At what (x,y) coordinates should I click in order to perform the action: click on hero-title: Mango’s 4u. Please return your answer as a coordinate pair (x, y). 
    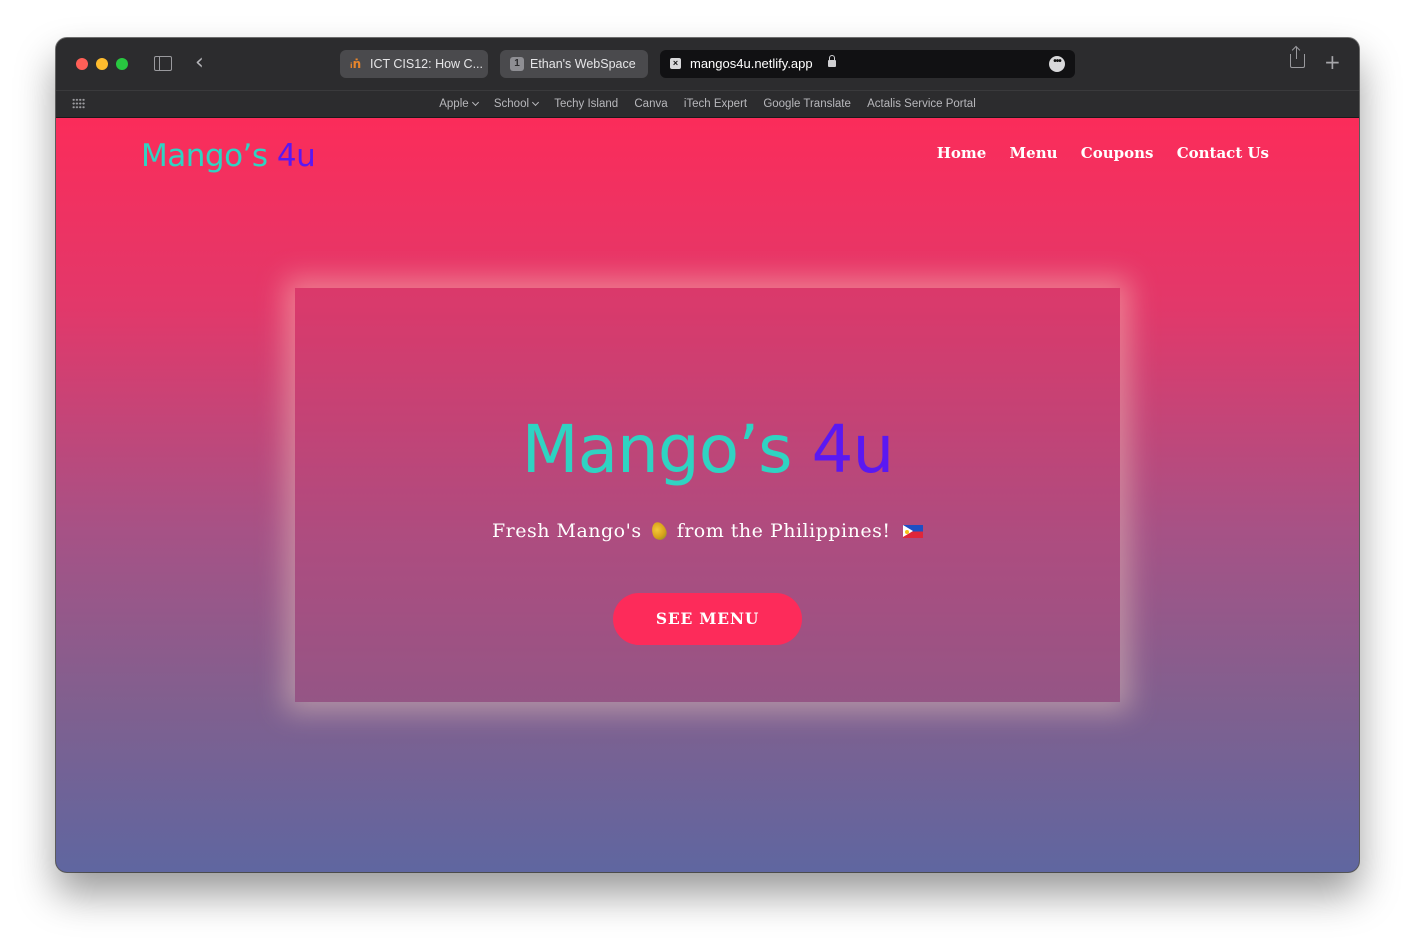
    Looking at the image, I should click on (707, 450).